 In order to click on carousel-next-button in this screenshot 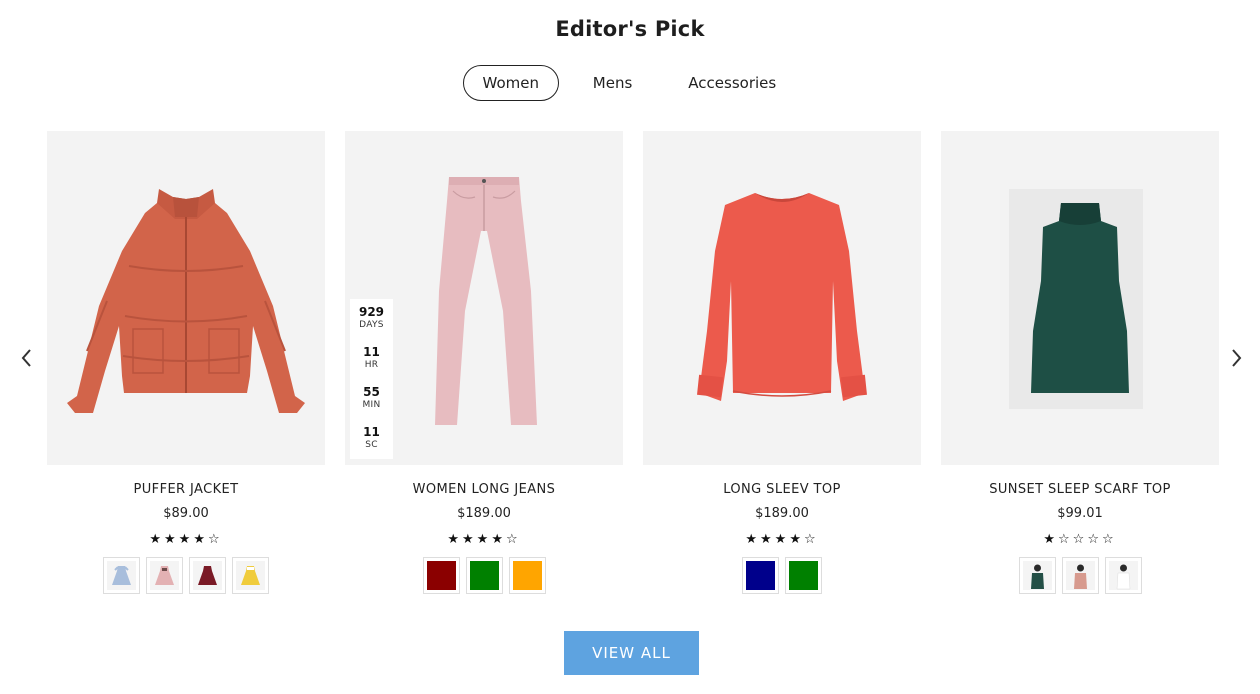, I will do `click(1237, 358)`.